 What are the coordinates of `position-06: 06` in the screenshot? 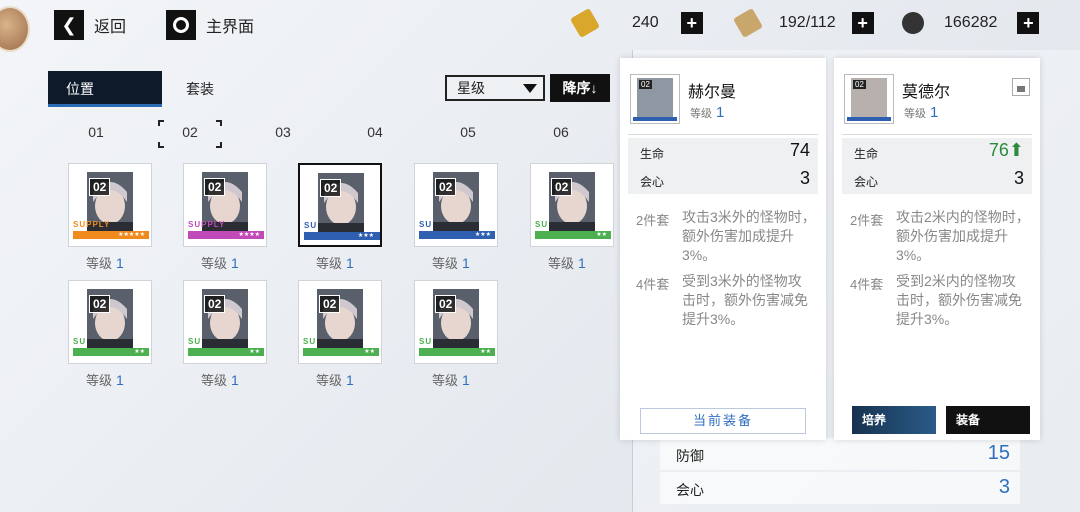 It's located at (561, 132).